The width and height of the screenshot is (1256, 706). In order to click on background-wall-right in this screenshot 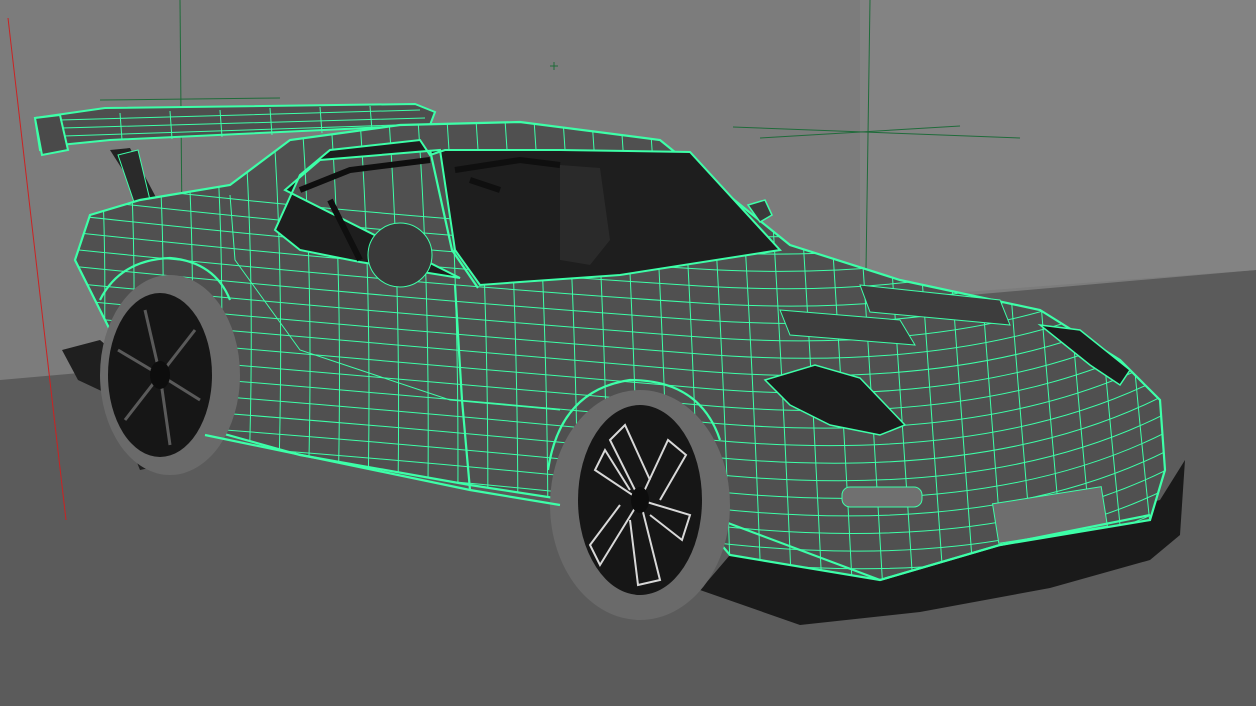, I will do `click(1058, 150)`.